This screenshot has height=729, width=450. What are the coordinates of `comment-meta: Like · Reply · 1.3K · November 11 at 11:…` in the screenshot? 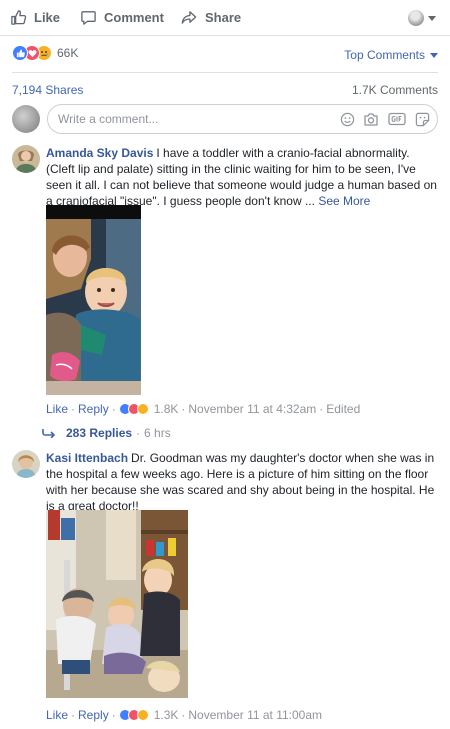 It's located at (184, 715).